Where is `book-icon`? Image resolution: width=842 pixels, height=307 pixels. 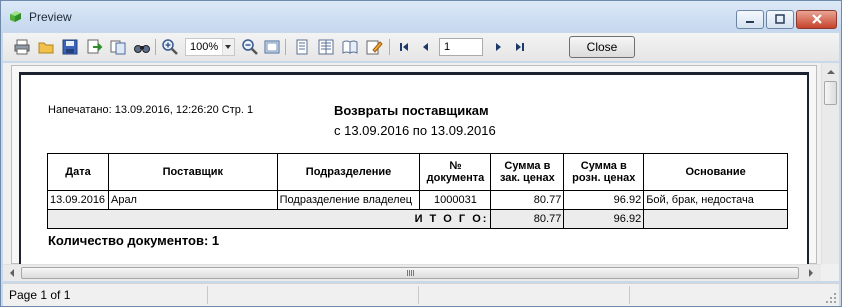
book-icon is located at coordinates (350, 47).